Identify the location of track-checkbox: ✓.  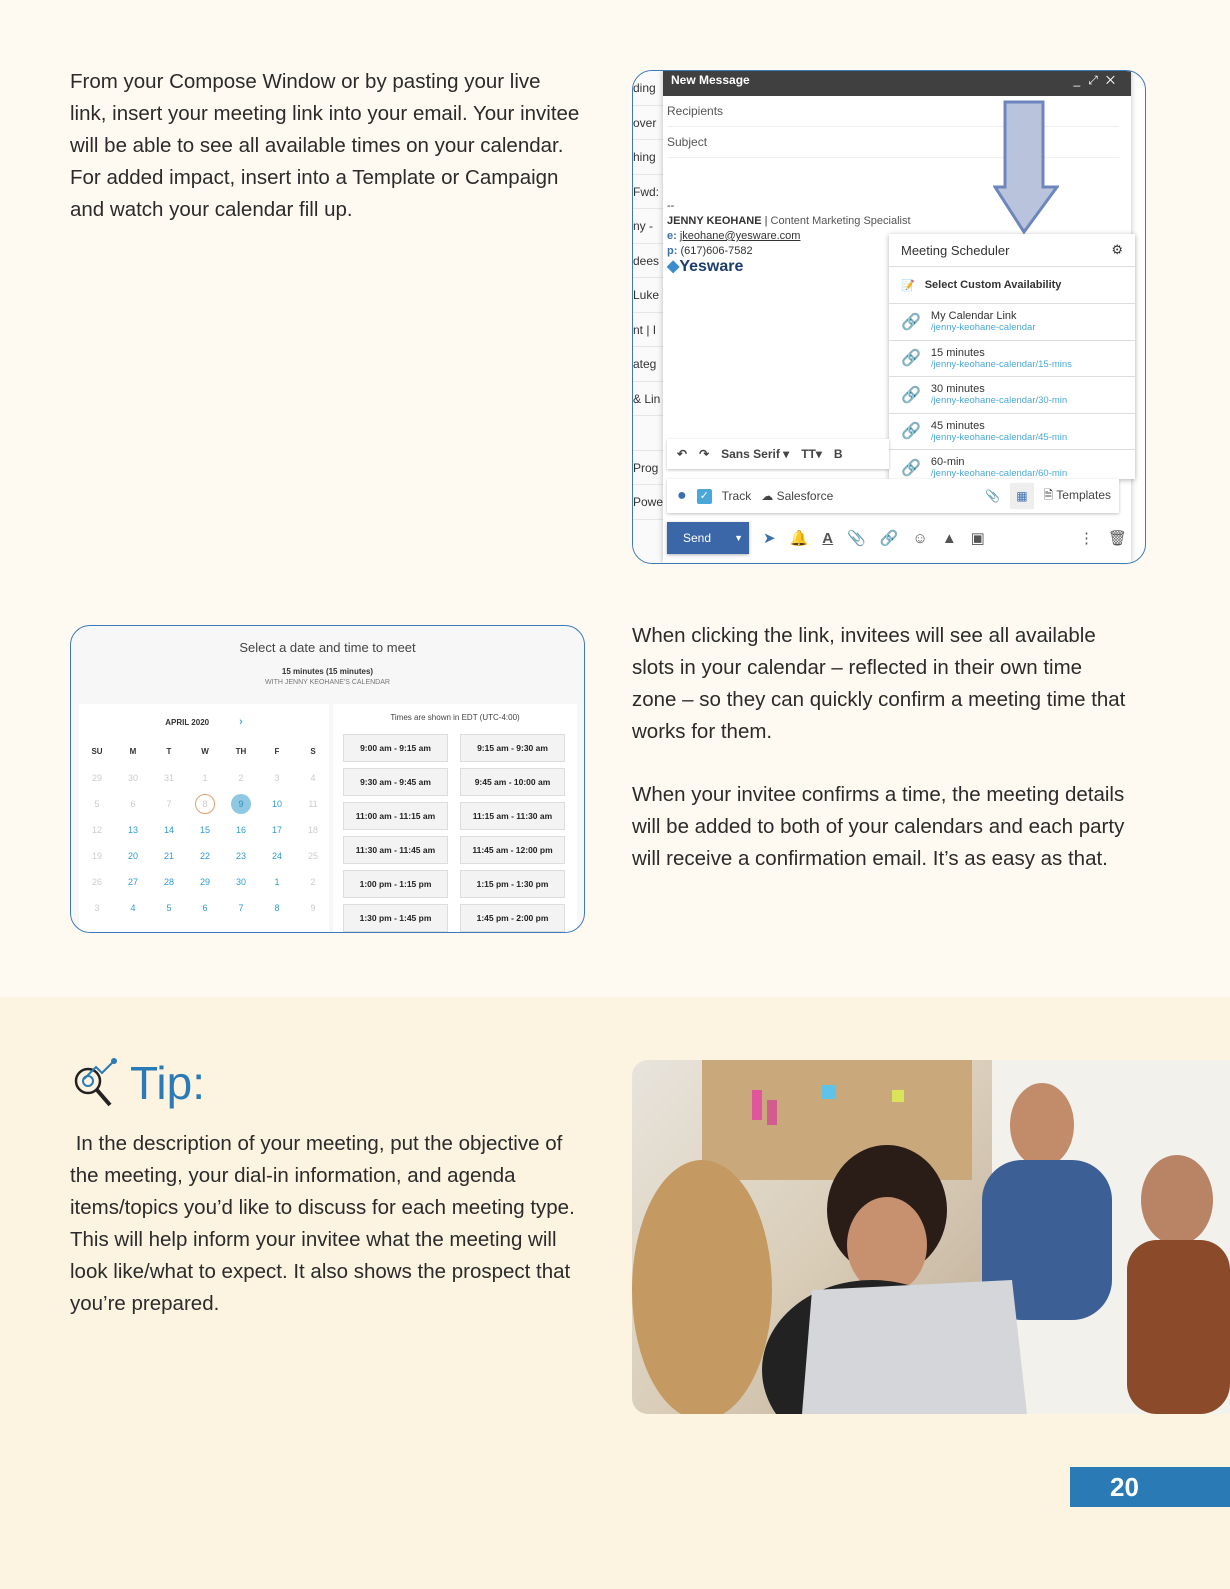
(704, 496).